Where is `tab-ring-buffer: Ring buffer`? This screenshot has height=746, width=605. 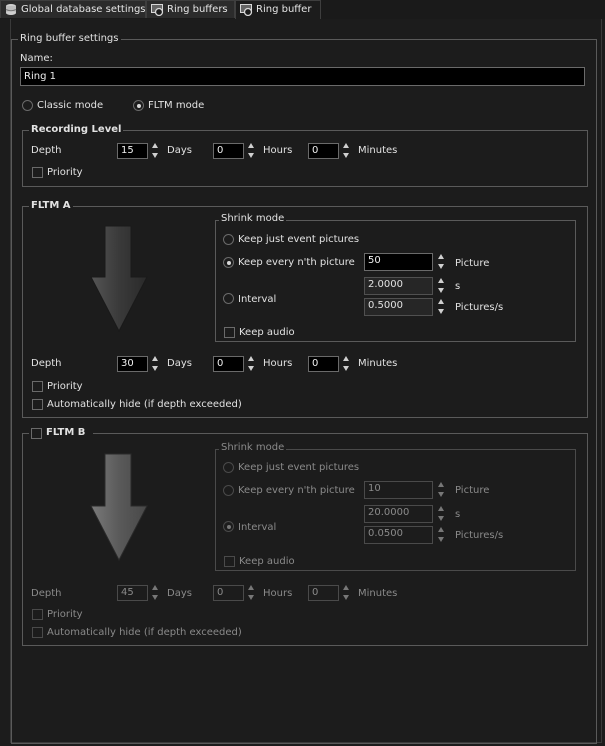
tab-ring-buffer: Ring buffer is located at coordinates (278, 9).